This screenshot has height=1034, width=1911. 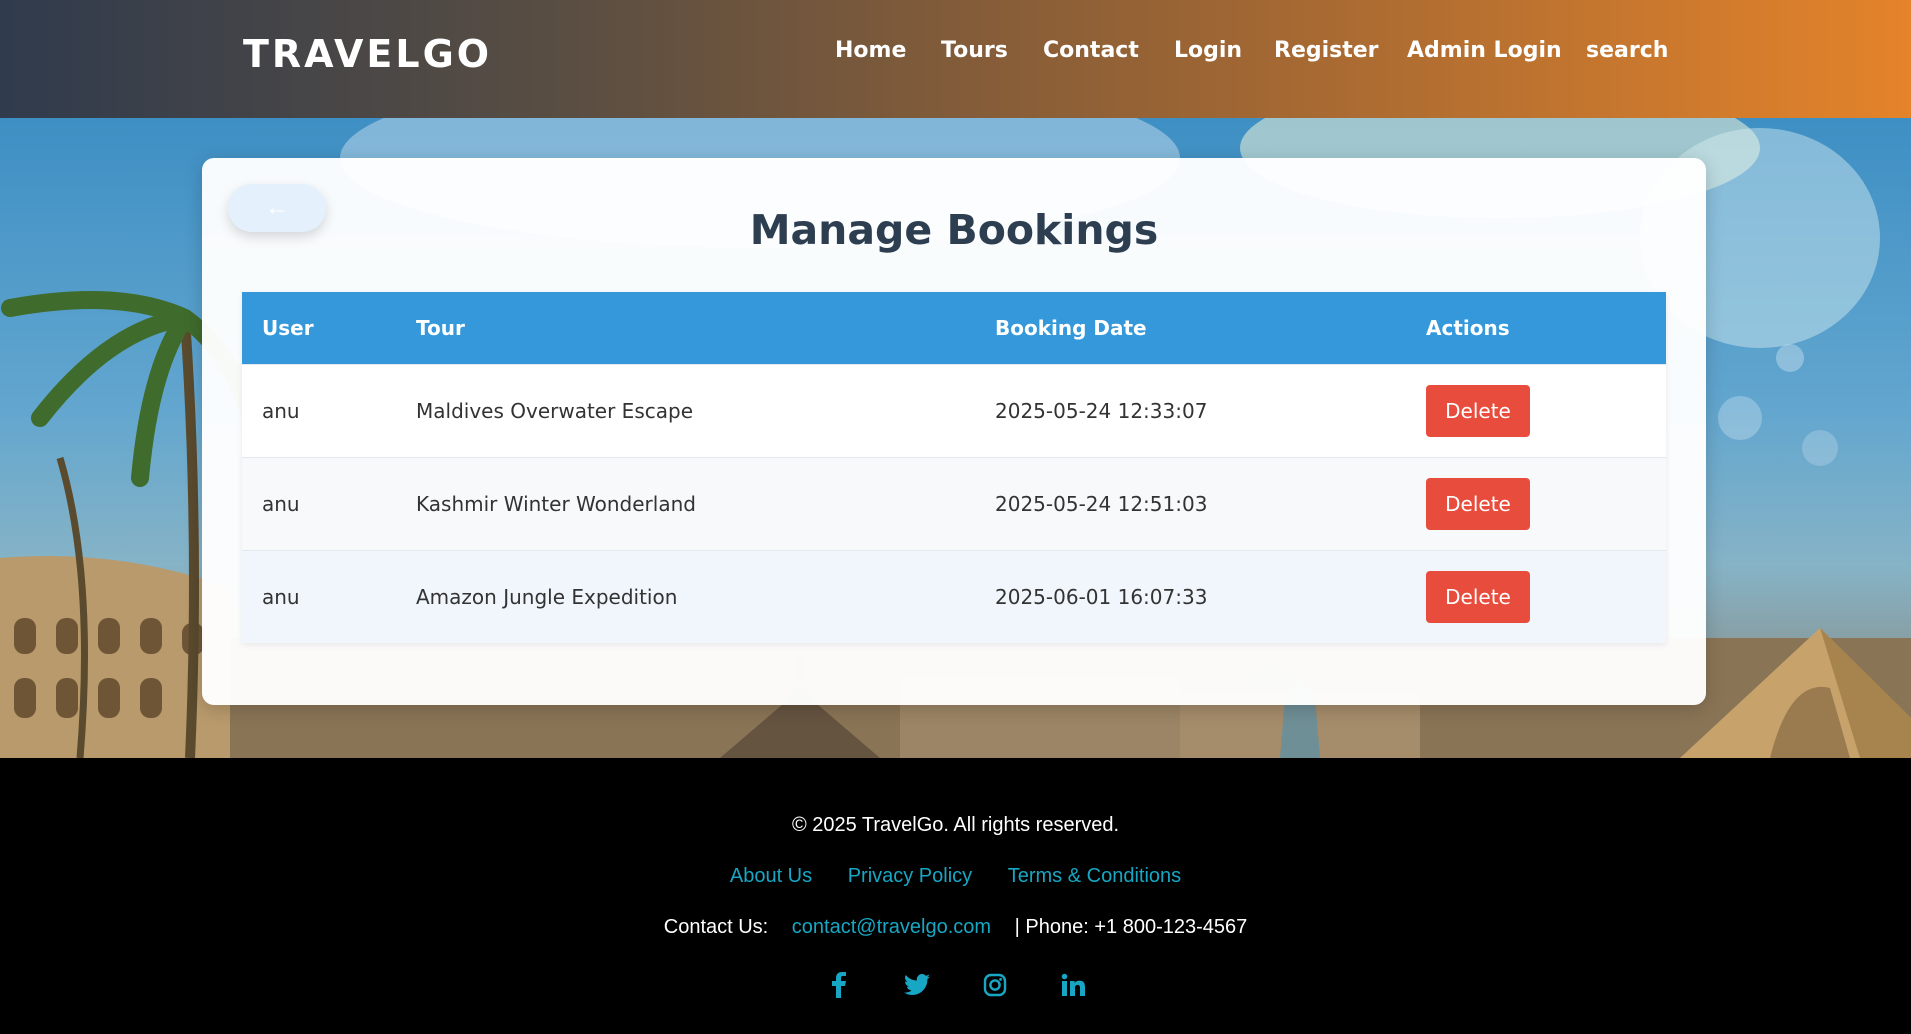 What do you see at coordinates (891, 927) in the screenshot?
I see `contact-email-link: contact@travelgo.com` at bounding box center [891, 927].